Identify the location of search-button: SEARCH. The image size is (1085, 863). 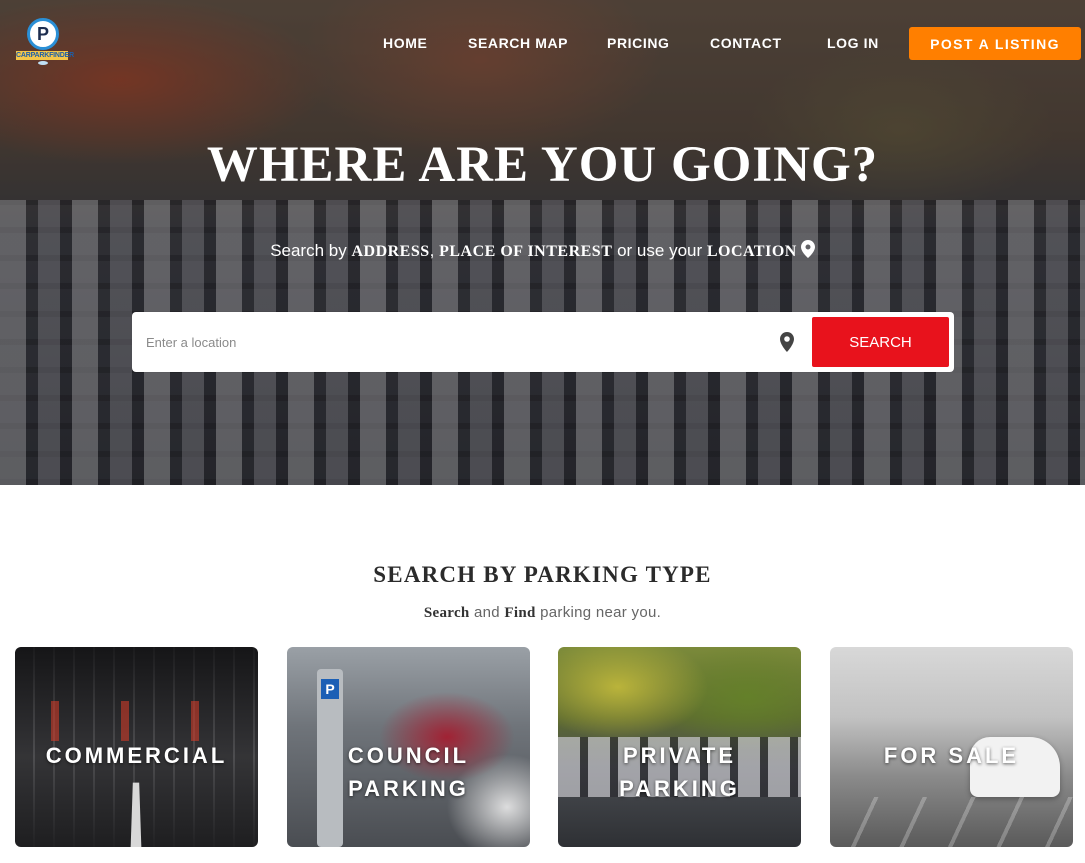
(880, 342).